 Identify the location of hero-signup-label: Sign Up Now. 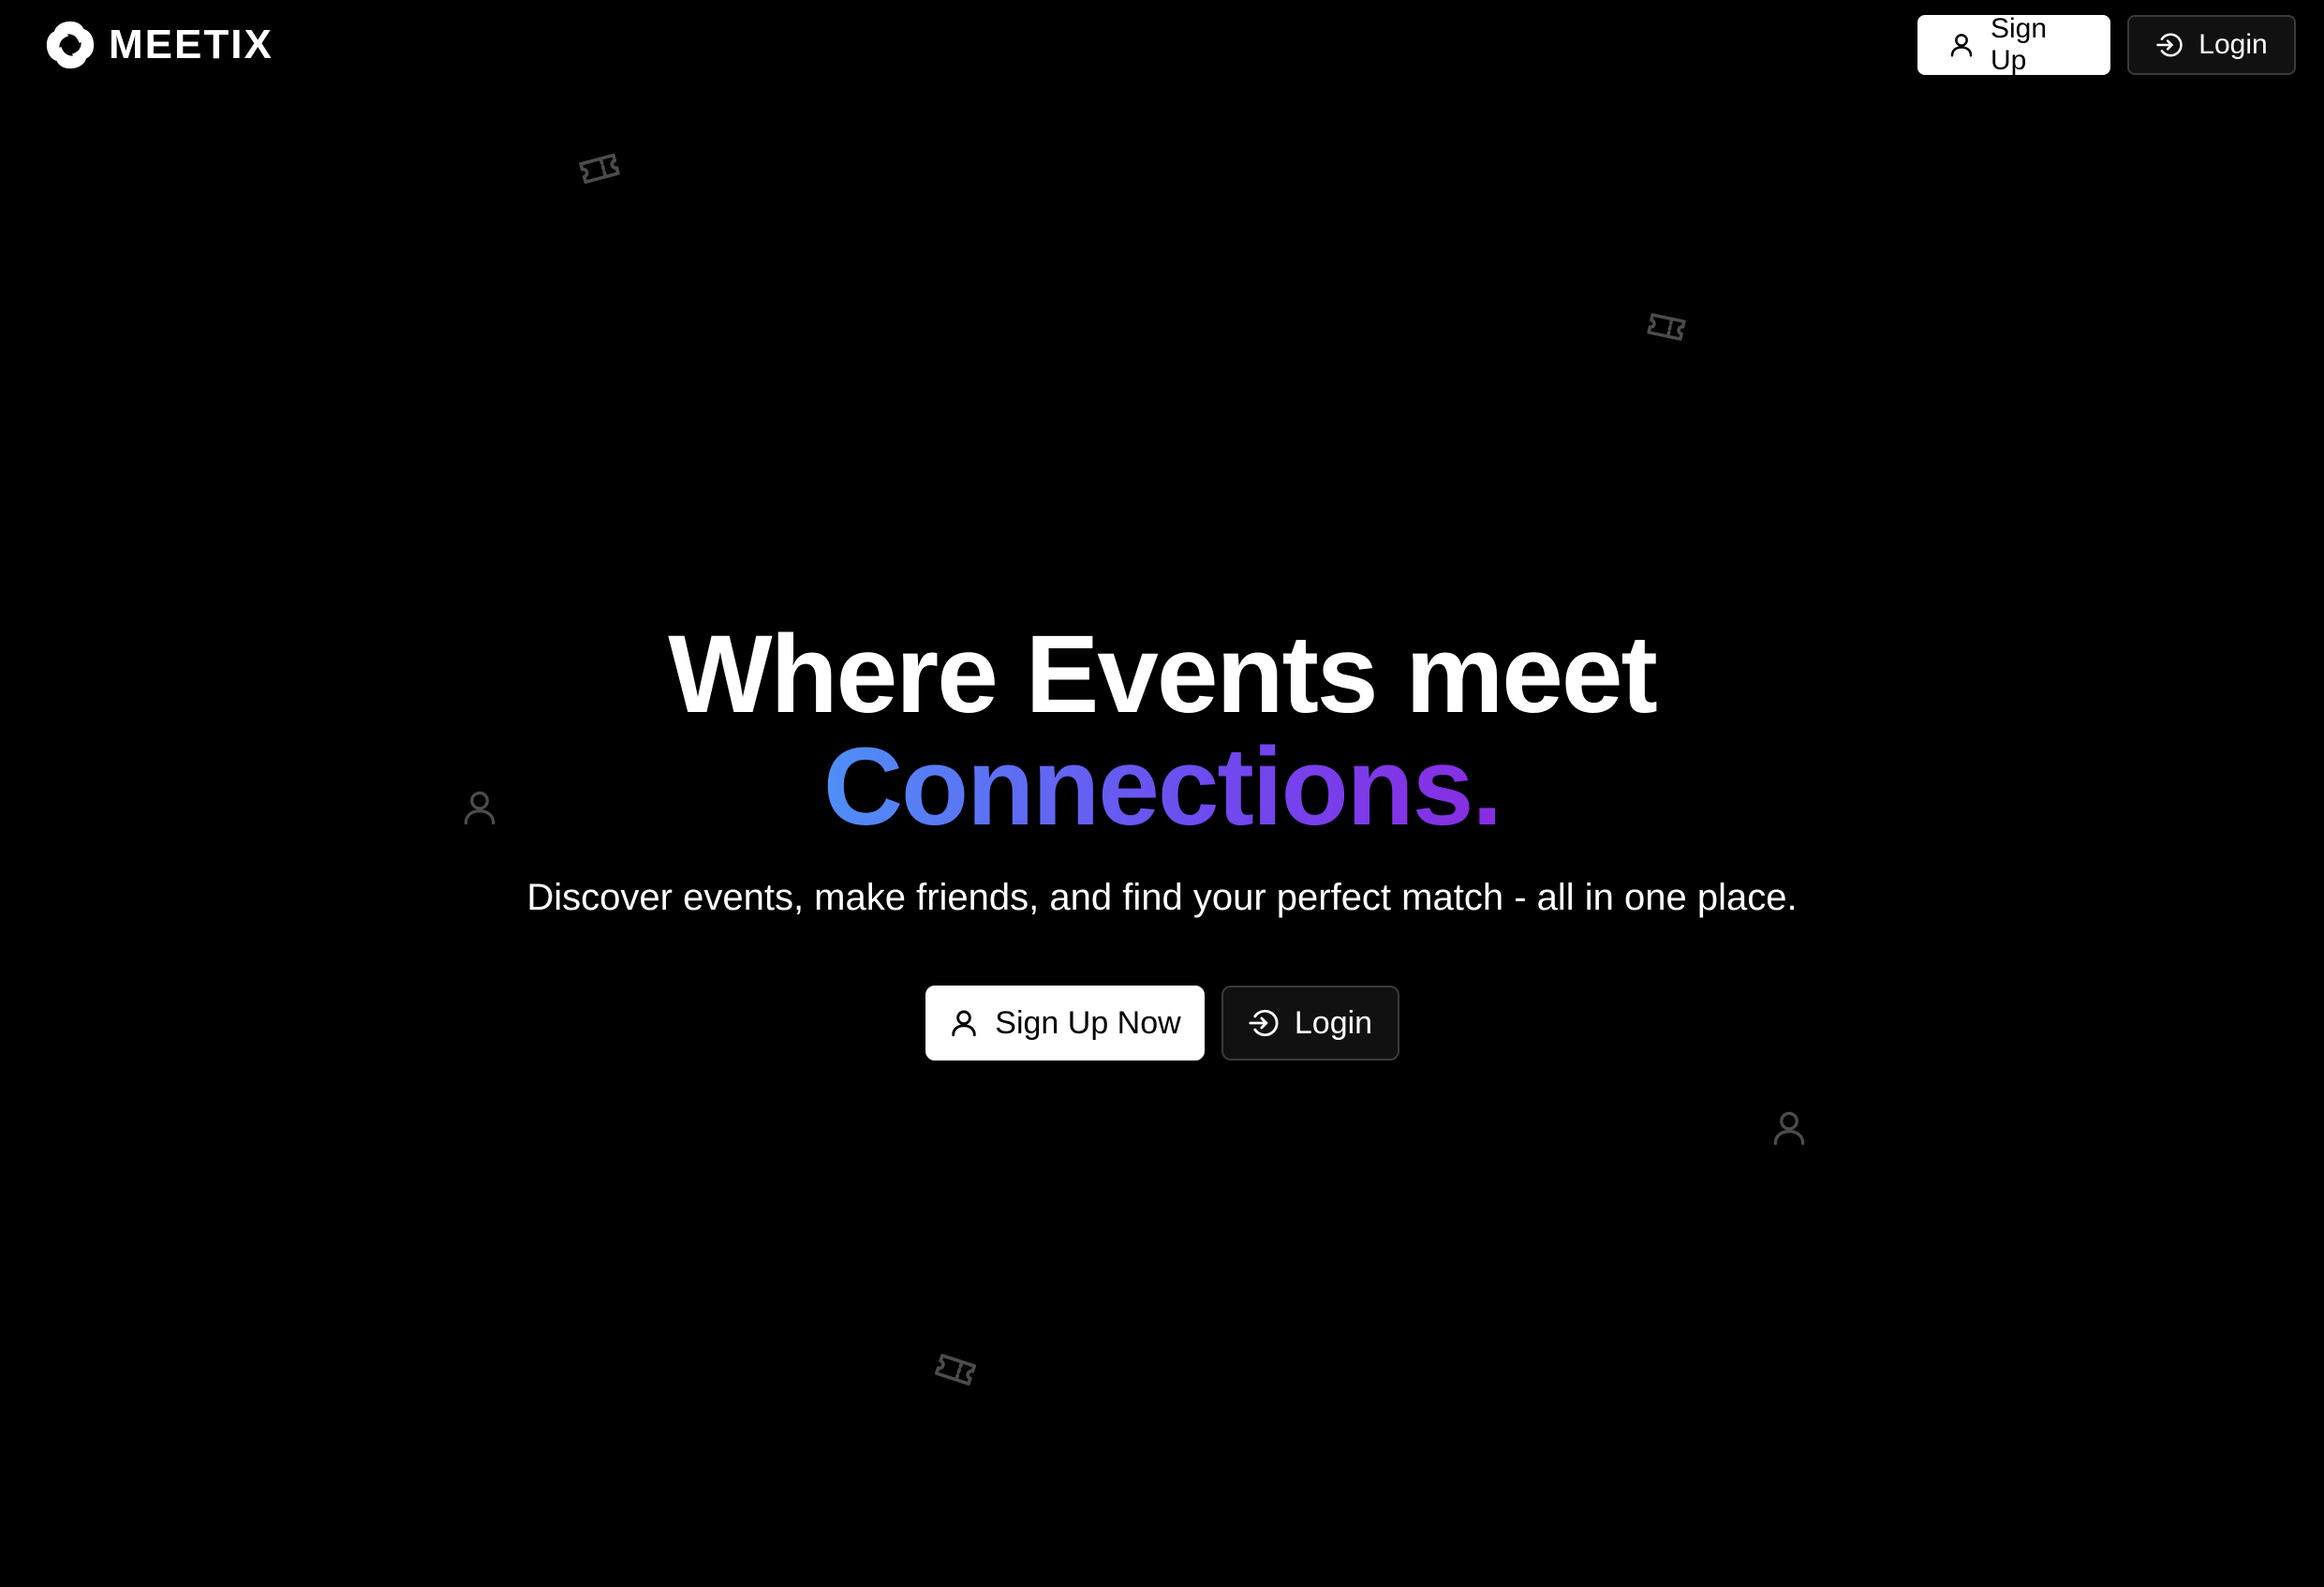
(1088, 1022).